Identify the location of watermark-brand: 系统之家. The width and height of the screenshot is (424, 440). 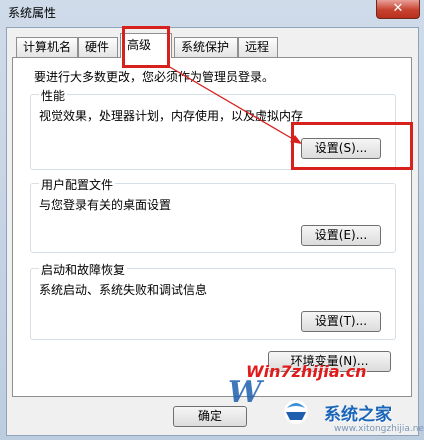
(358, 415).